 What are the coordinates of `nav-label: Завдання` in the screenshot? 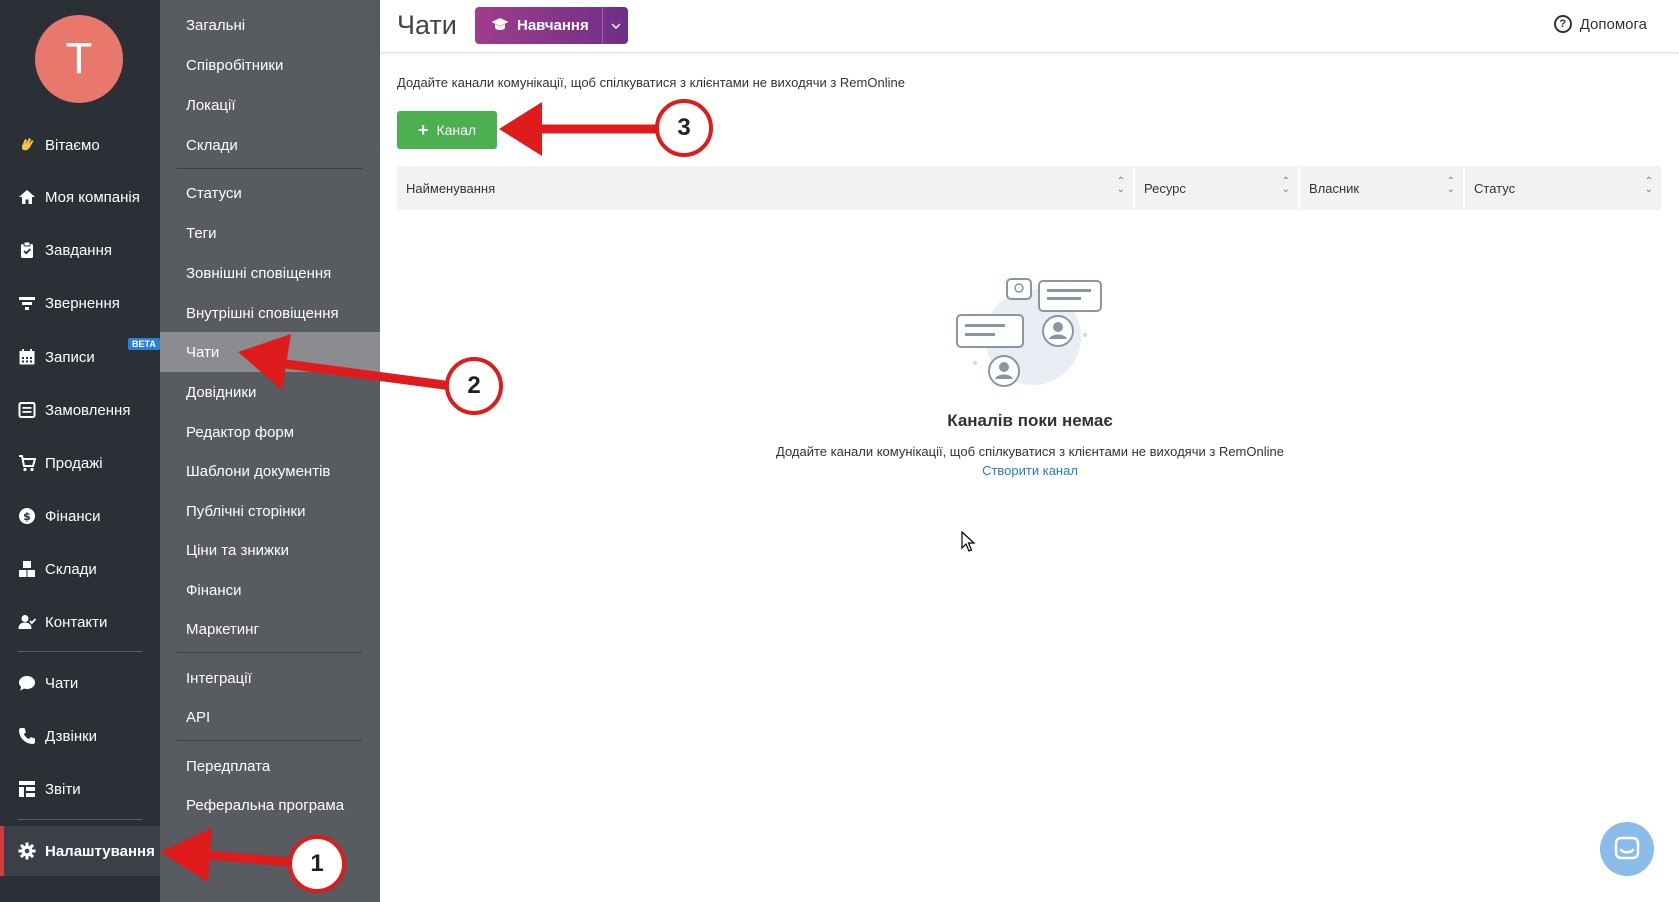 It's located at (78, 250).